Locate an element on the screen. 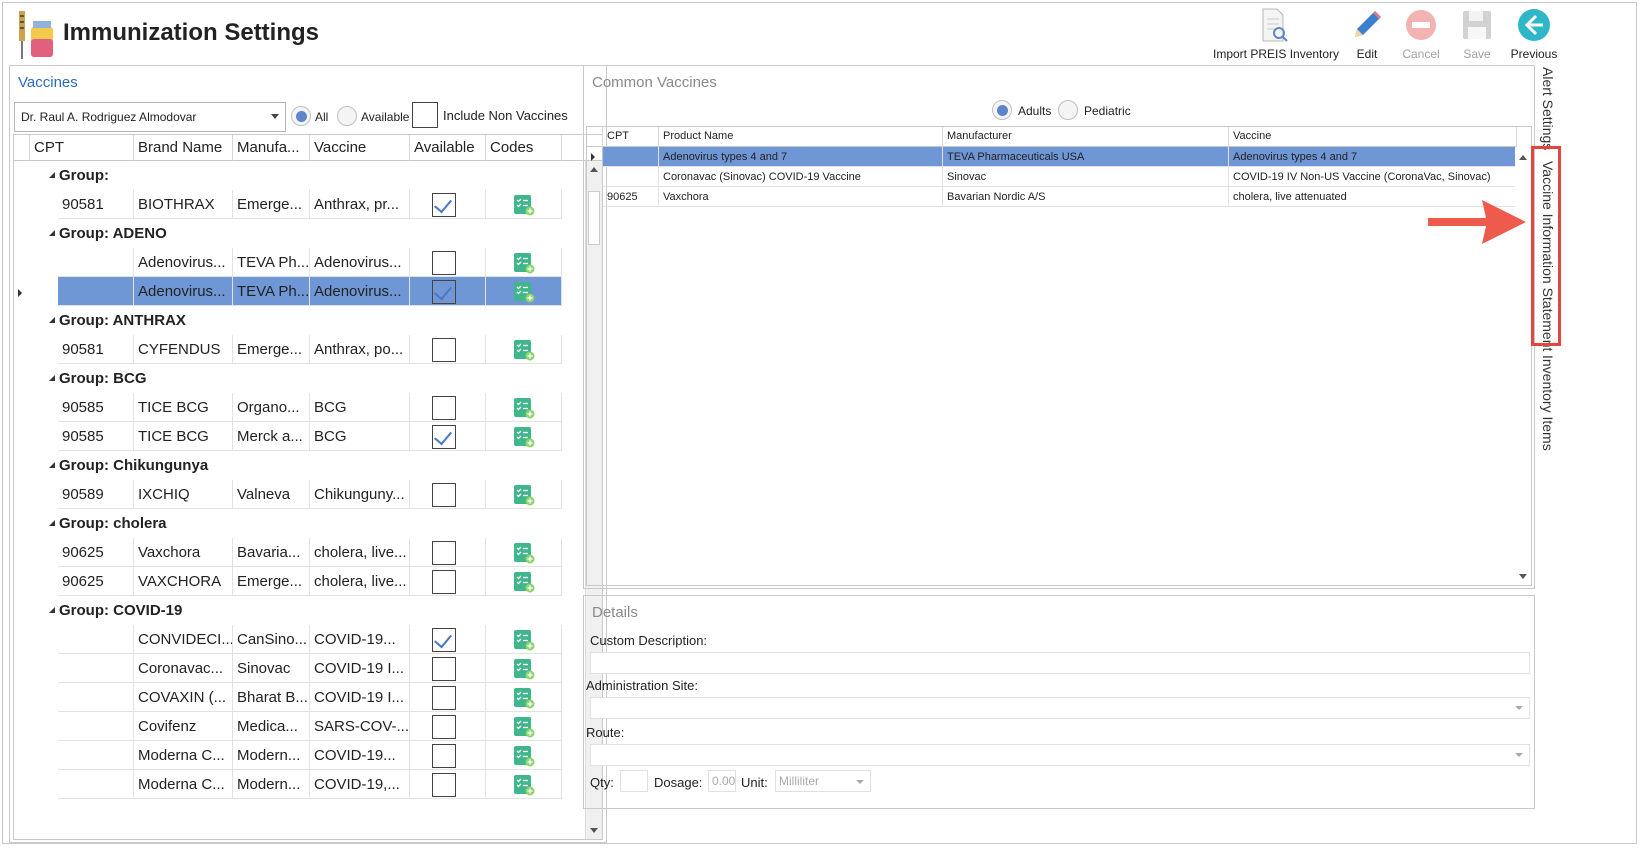  route-select is located at coordinates (1060, 755).